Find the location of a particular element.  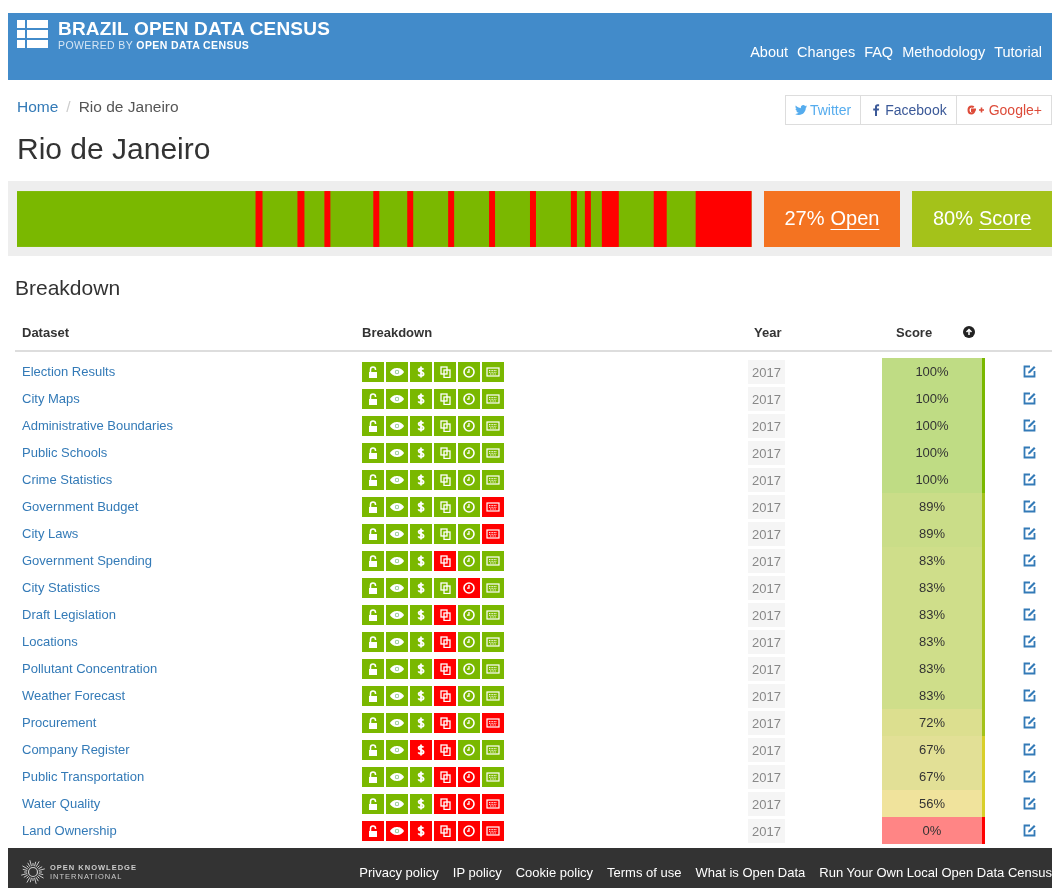

site-title: BRAZIL OPEN DATA CENSUS is located at coordinates (194, 29).